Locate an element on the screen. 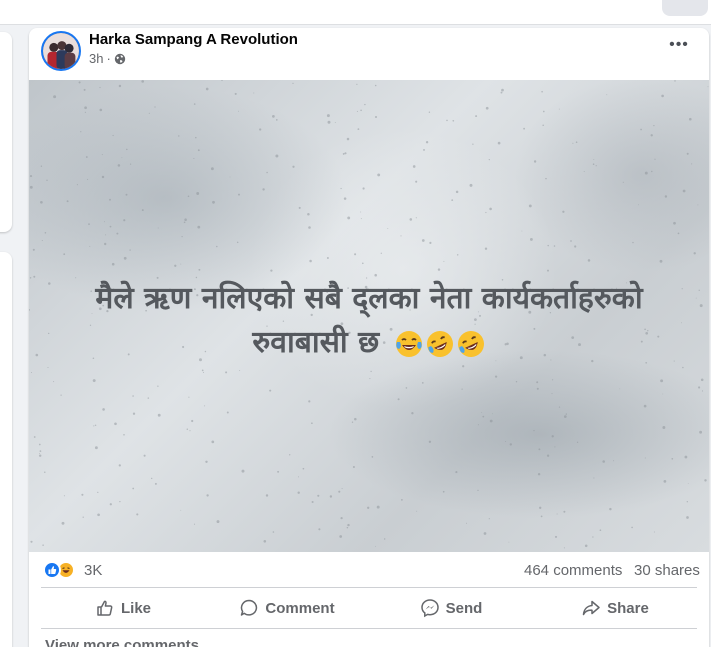  like-label: Like is located at coordinates (135, 608).